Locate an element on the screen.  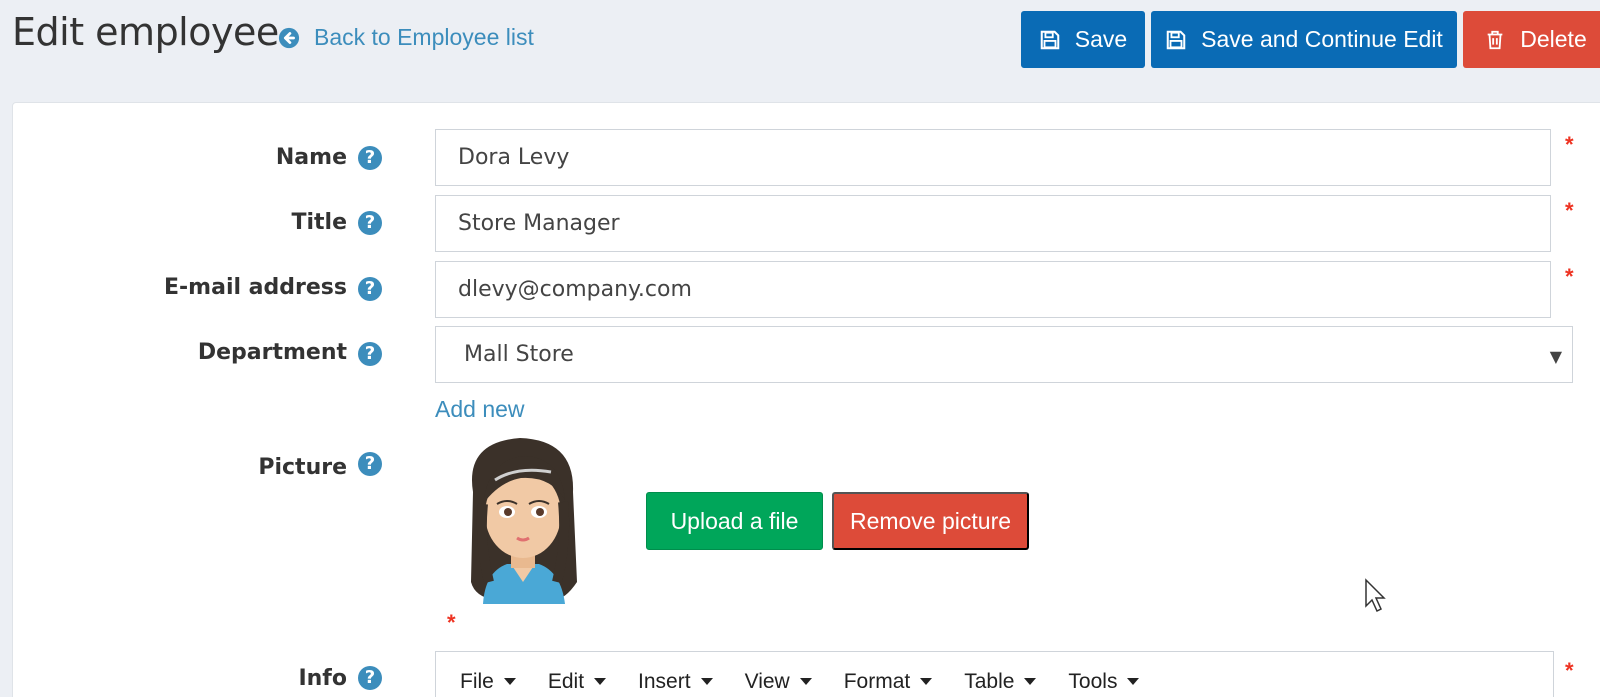
editor-menu-view: View is located at coordinates (778, 682).